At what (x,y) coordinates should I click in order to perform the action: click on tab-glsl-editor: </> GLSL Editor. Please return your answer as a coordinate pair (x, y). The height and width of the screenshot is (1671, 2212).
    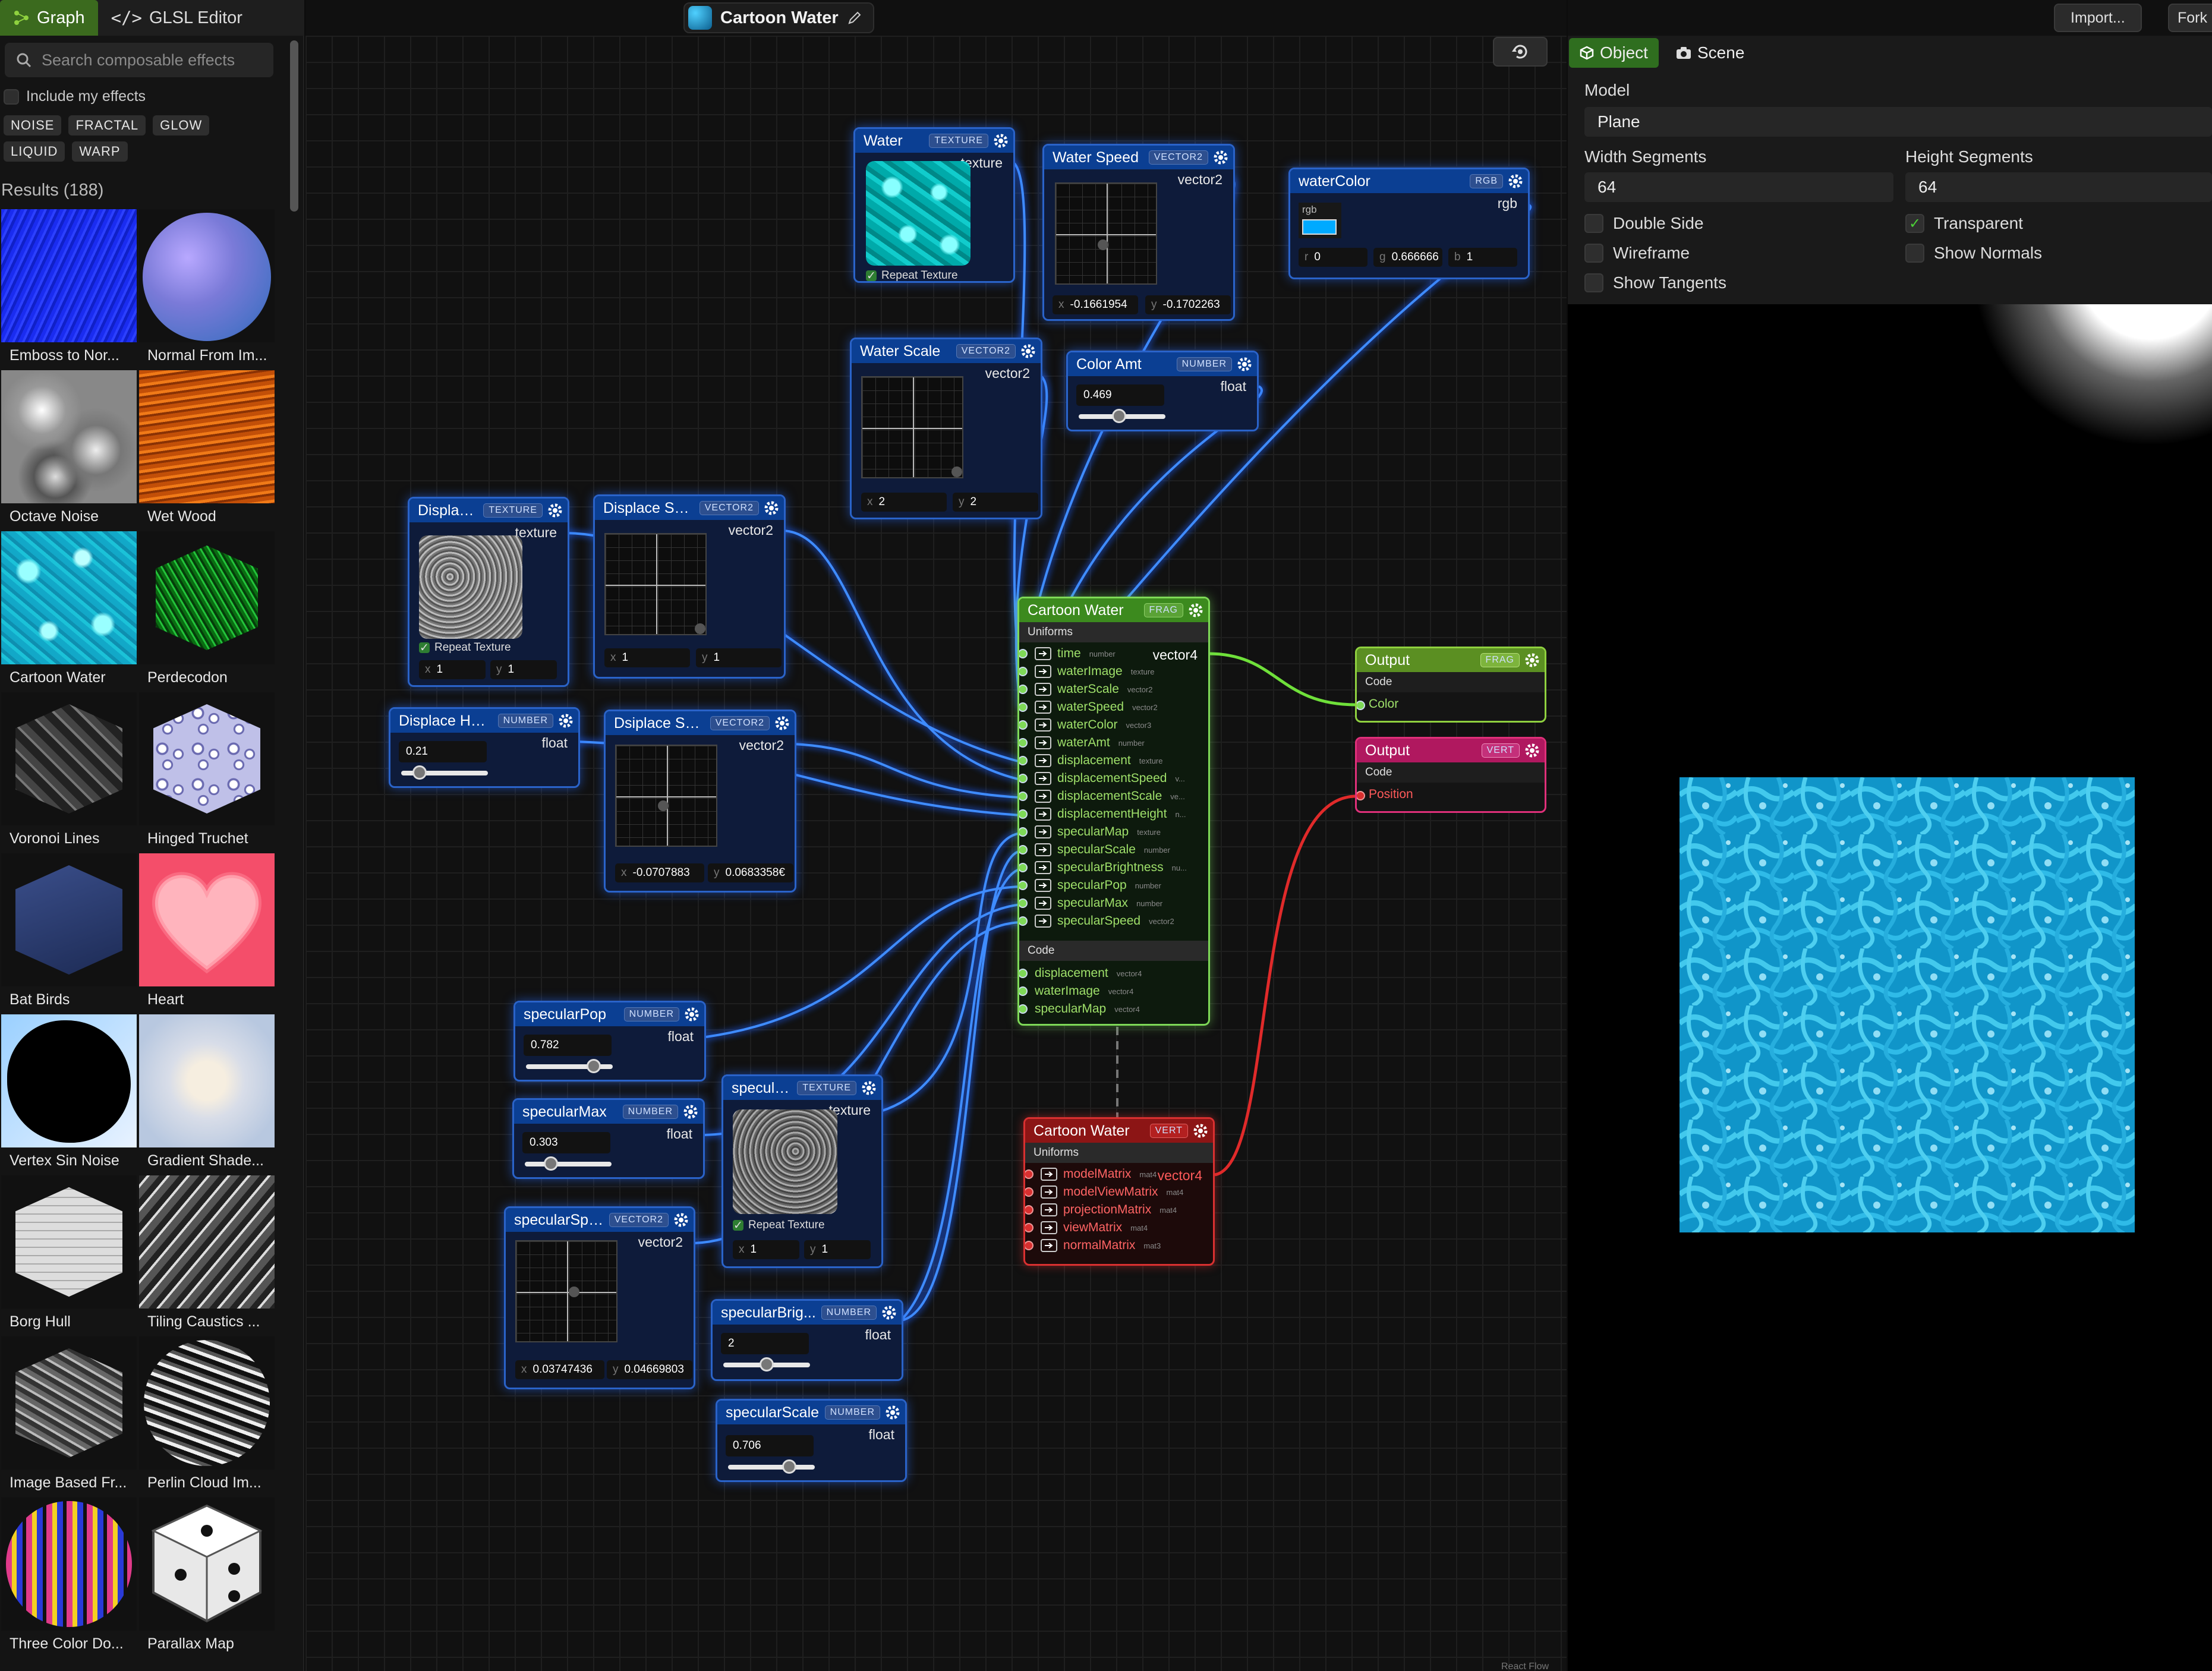
    Looking at the image, I should click on (177, 18).